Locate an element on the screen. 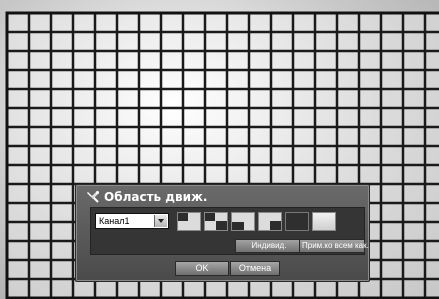 The width and height of the screenshot is (439, 299). layout-quadrant-bl-button is located at coordinates (243, 221).